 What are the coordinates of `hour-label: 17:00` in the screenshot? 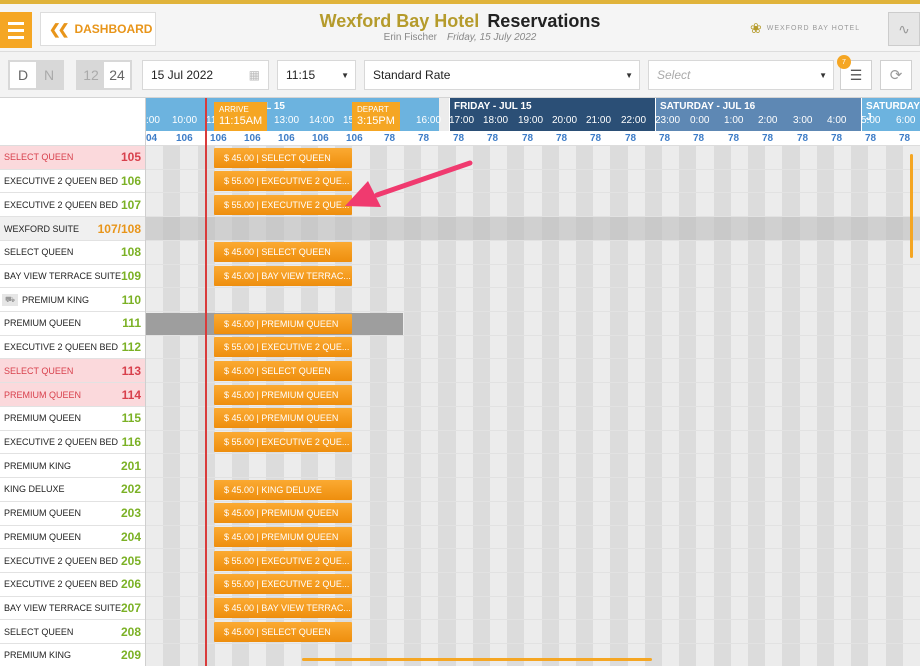 It's located at (462, 120).